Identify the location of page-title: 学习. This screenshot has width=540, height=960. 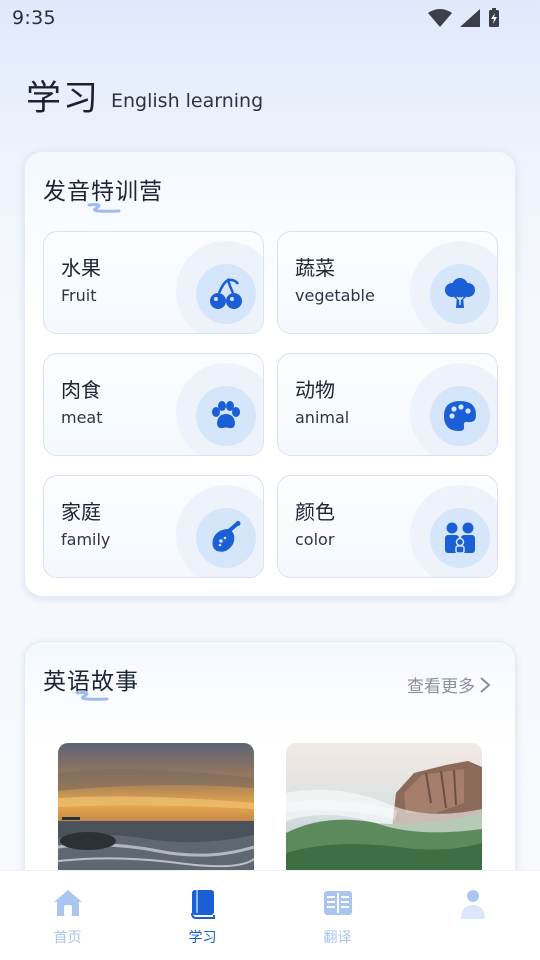
(63, 99).